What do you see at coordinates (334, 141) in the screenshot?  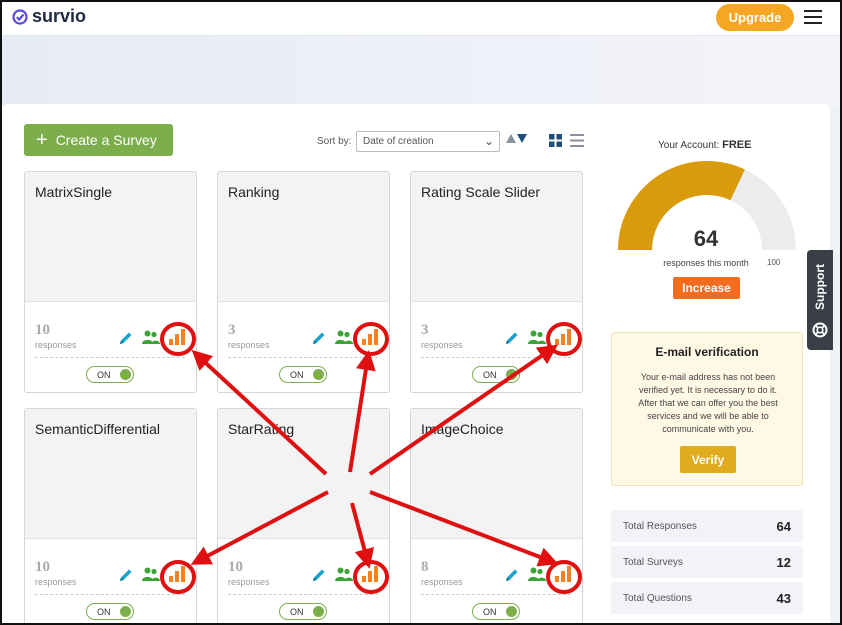 I see `sort-label: Sort by:` at bounding box center [334, 141].